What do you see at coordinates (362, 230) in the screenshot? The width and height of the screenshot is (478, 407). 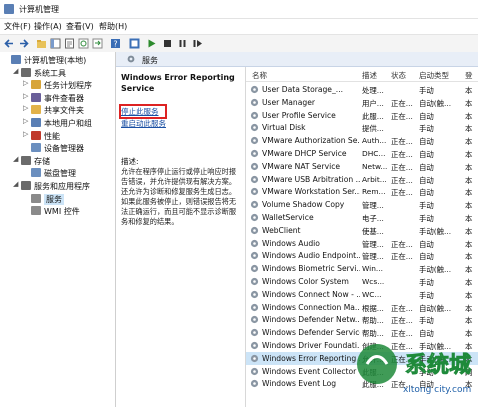 I see `table-row: WebClient 使基... 手动(触... 本` at bounding box center [362, 230].